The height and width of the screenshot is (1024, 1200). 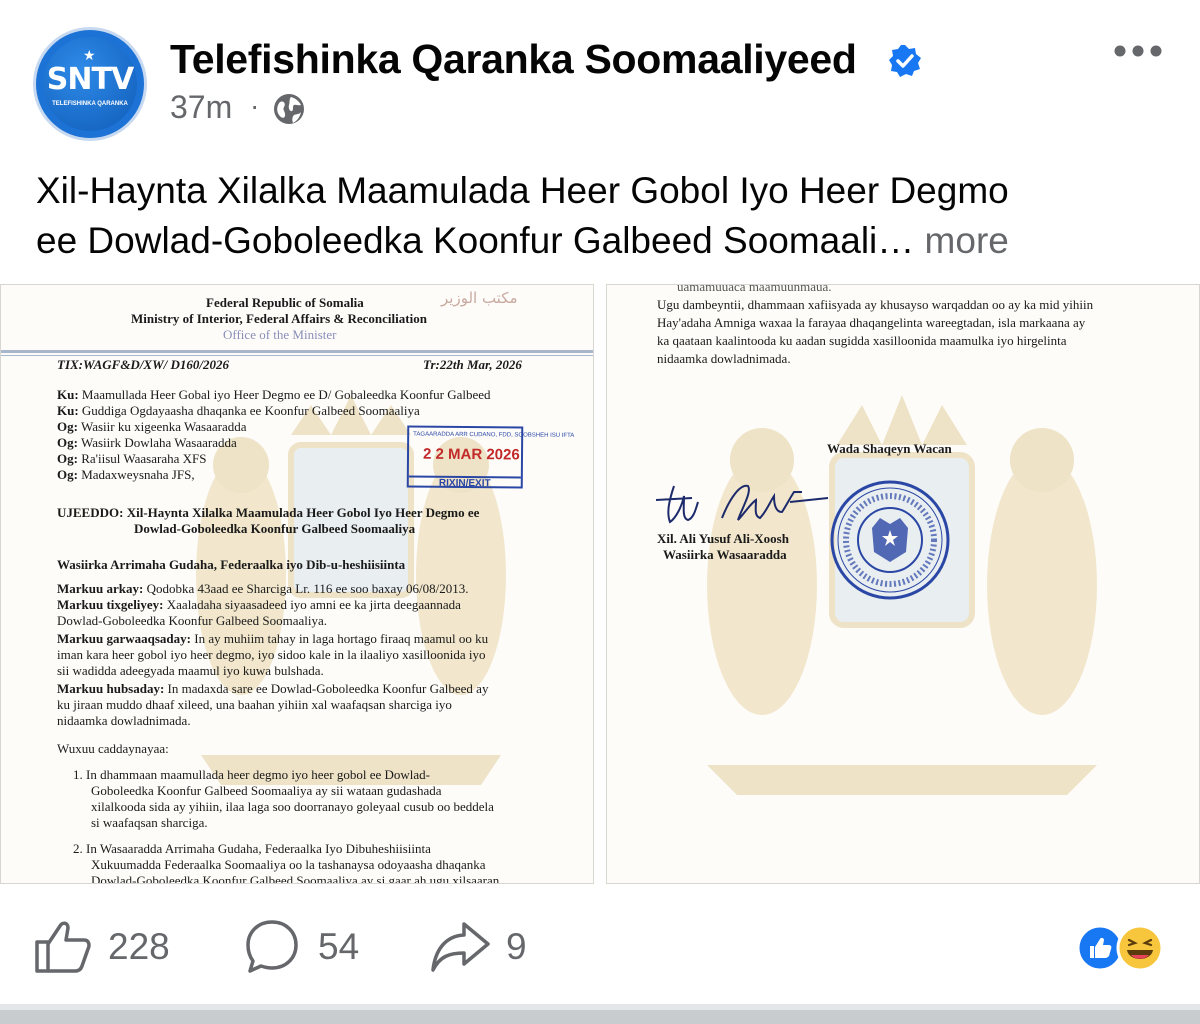 I want to click on para4-label: Markuu hubsaday:, so click(x=111, y=688).